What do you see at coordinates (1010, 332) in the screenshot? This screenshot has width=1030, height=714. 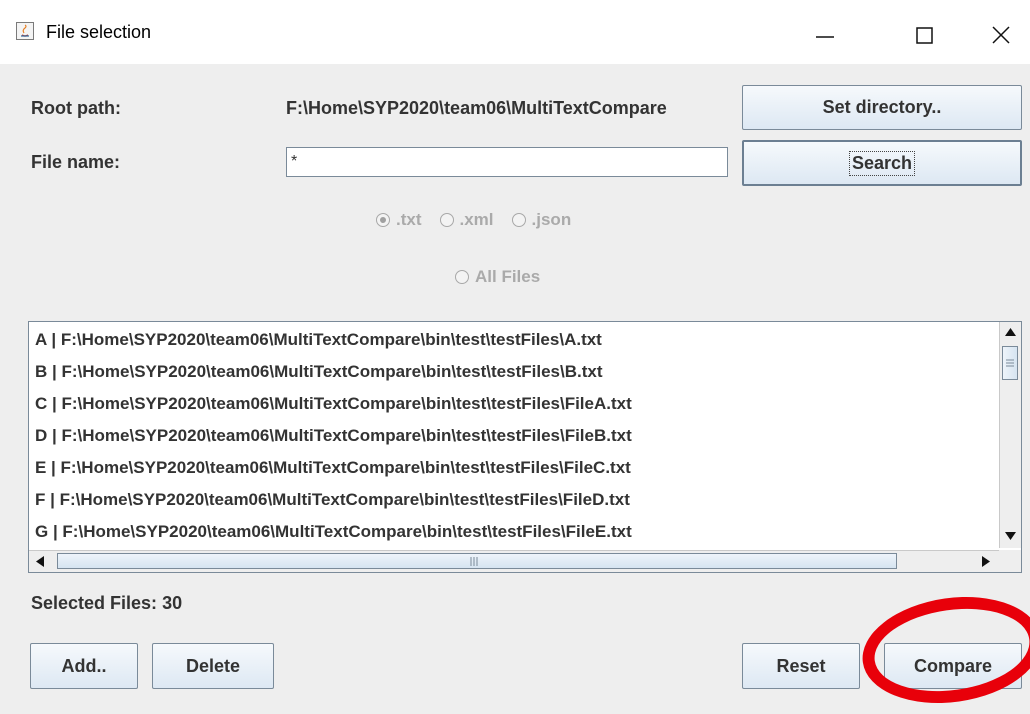 I see `scroll-up-icon` at bounding box center [1010, 332].